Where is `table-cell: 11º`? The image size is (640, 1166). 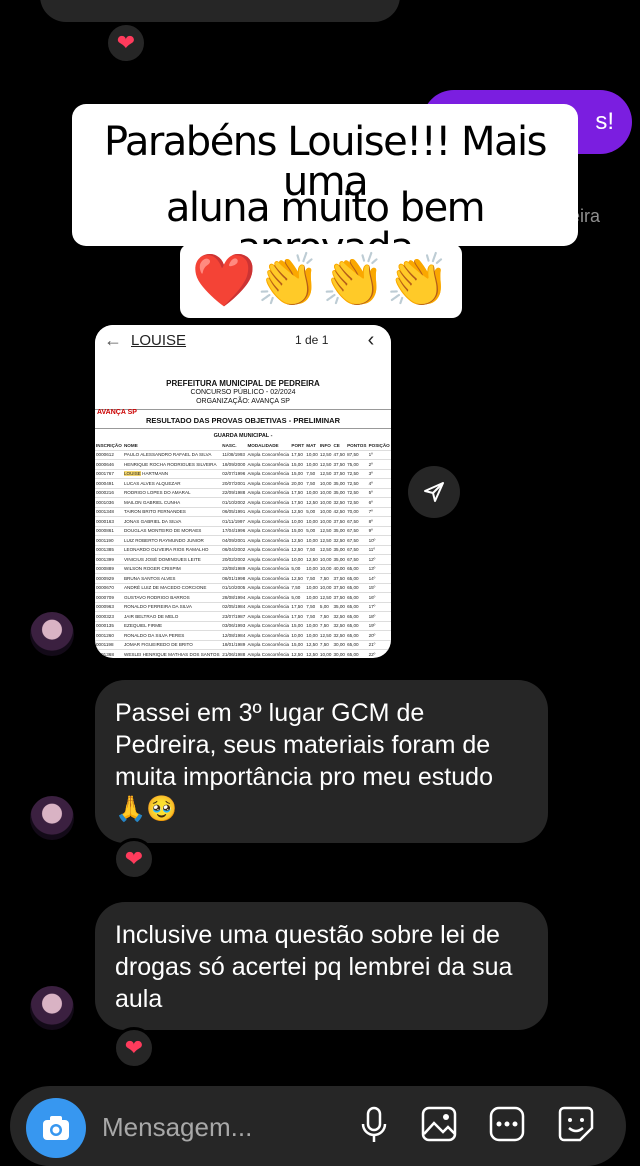
table-cell: 11º is located at coordinates (379, 550).